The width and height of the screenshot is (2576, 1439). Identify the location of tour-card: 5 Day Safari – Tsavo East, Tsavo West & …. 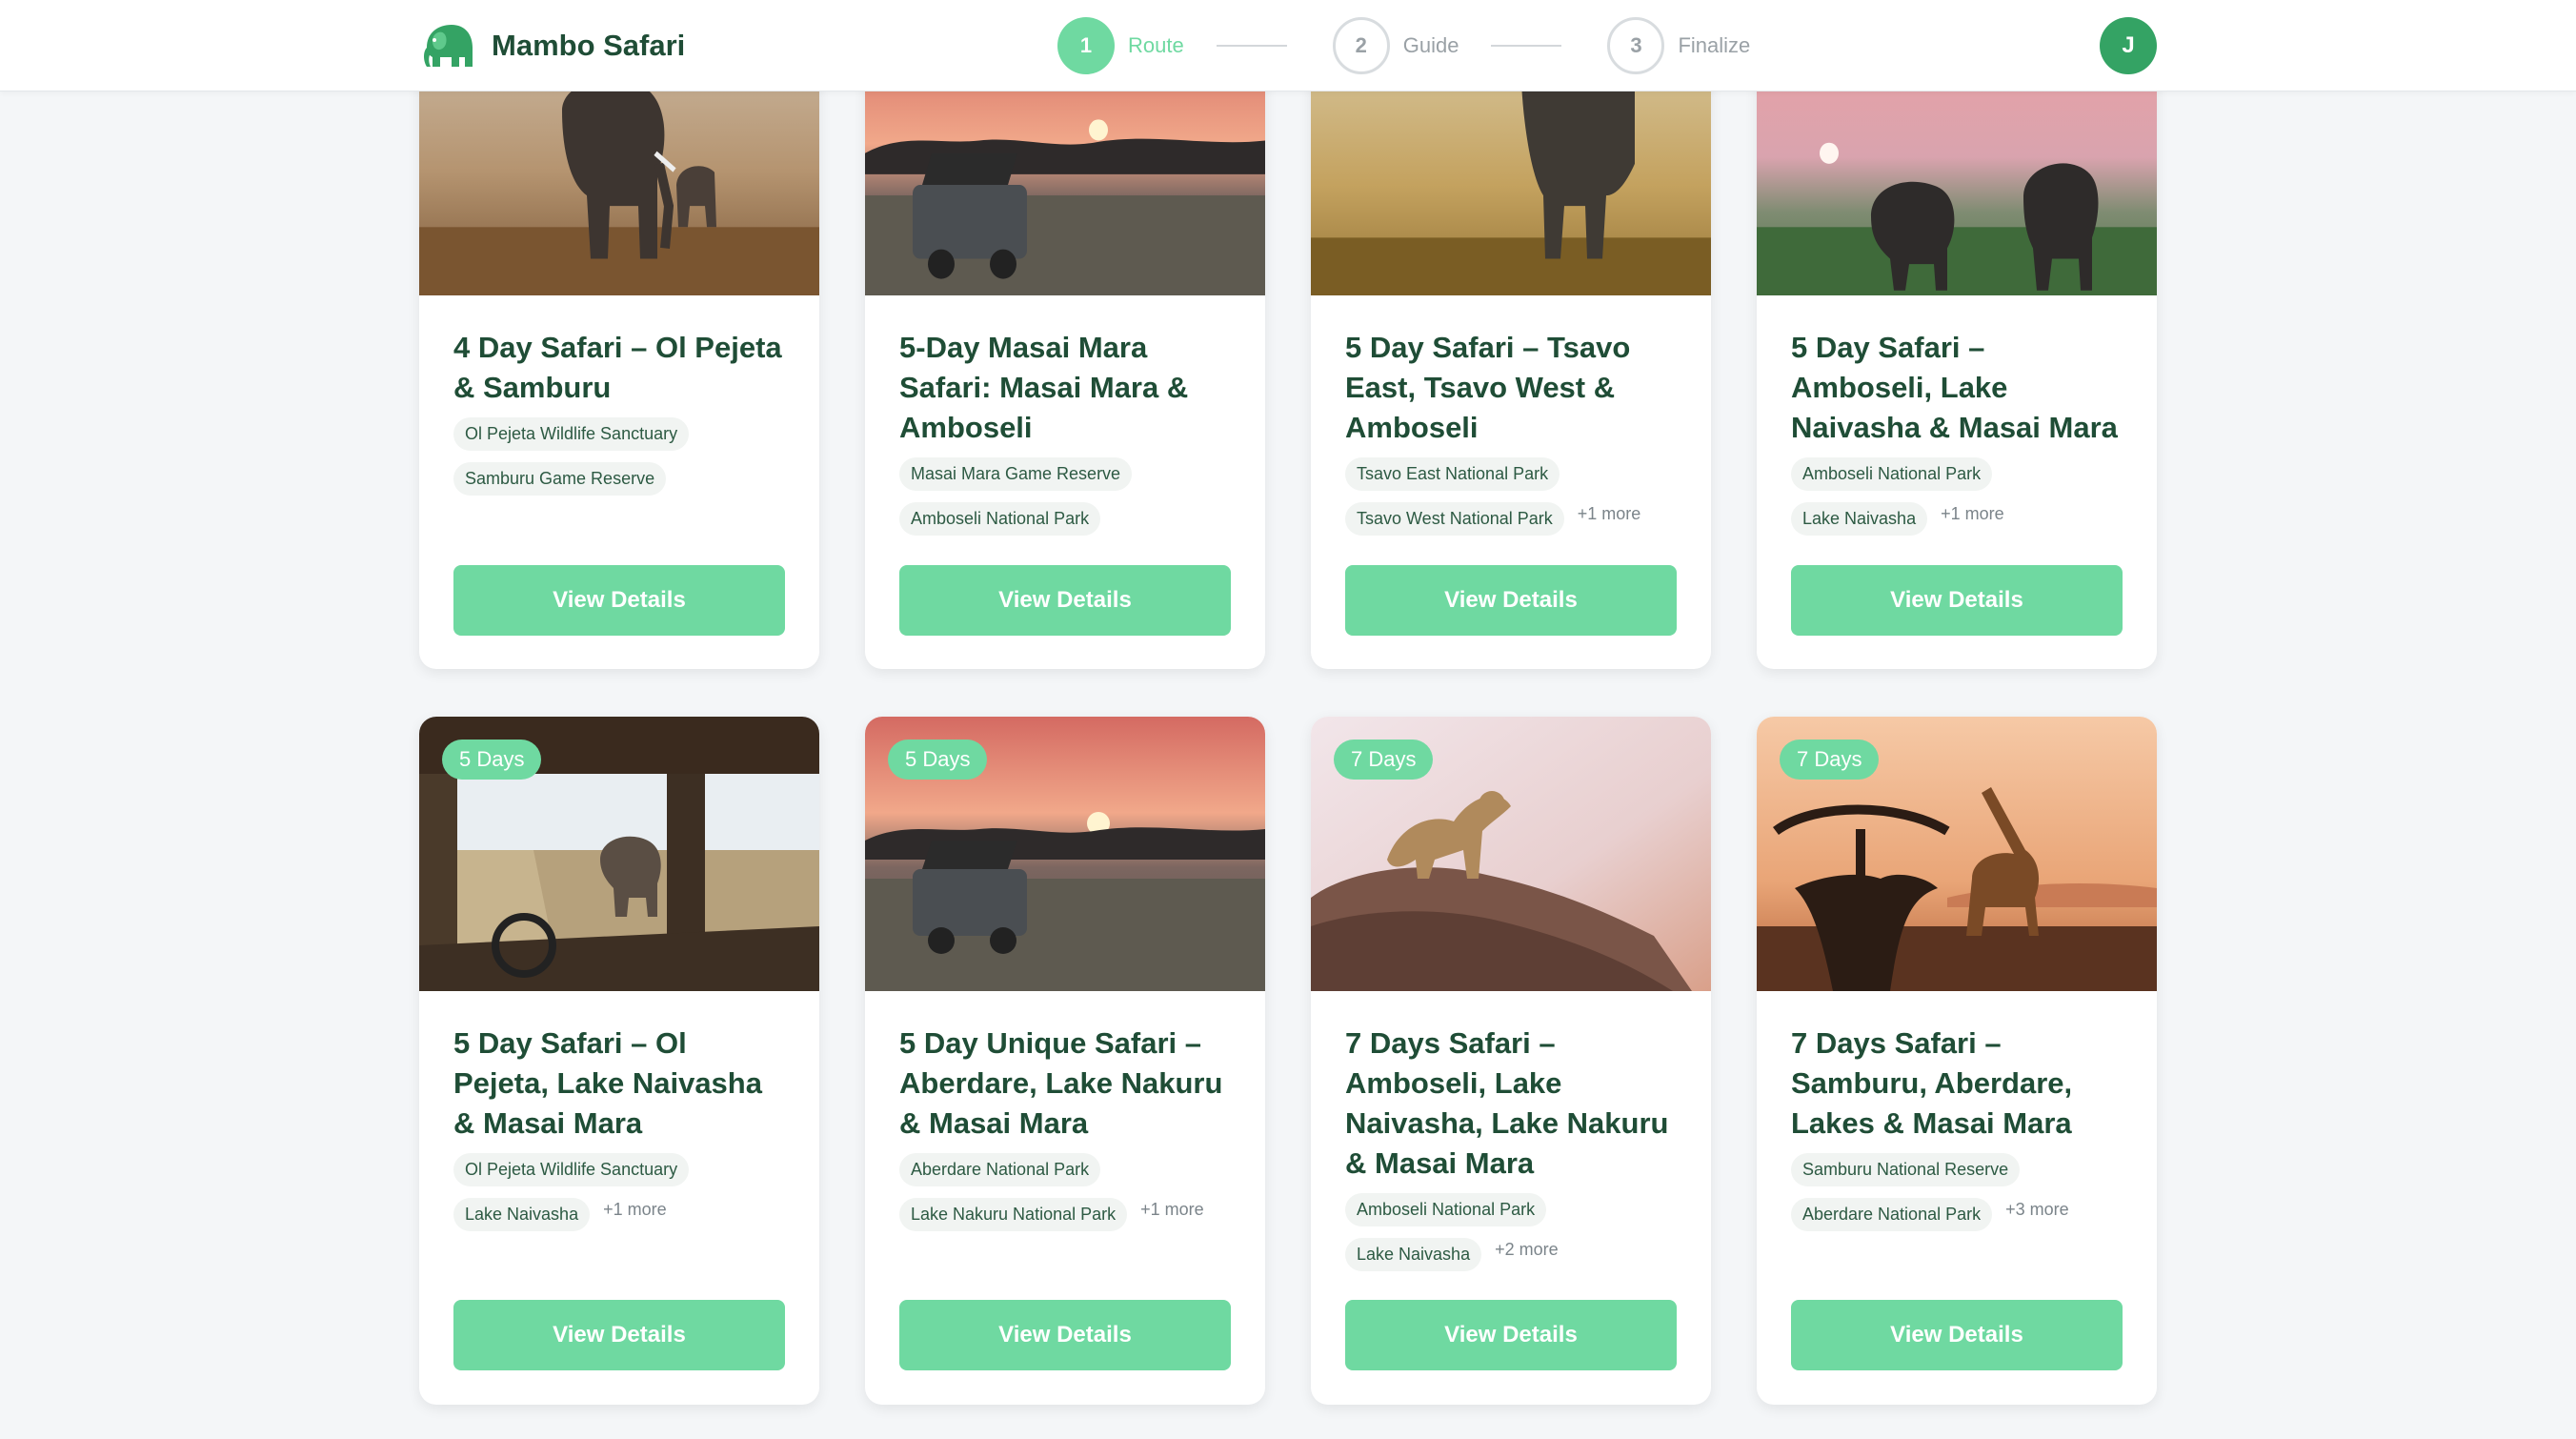
(1511, 358).